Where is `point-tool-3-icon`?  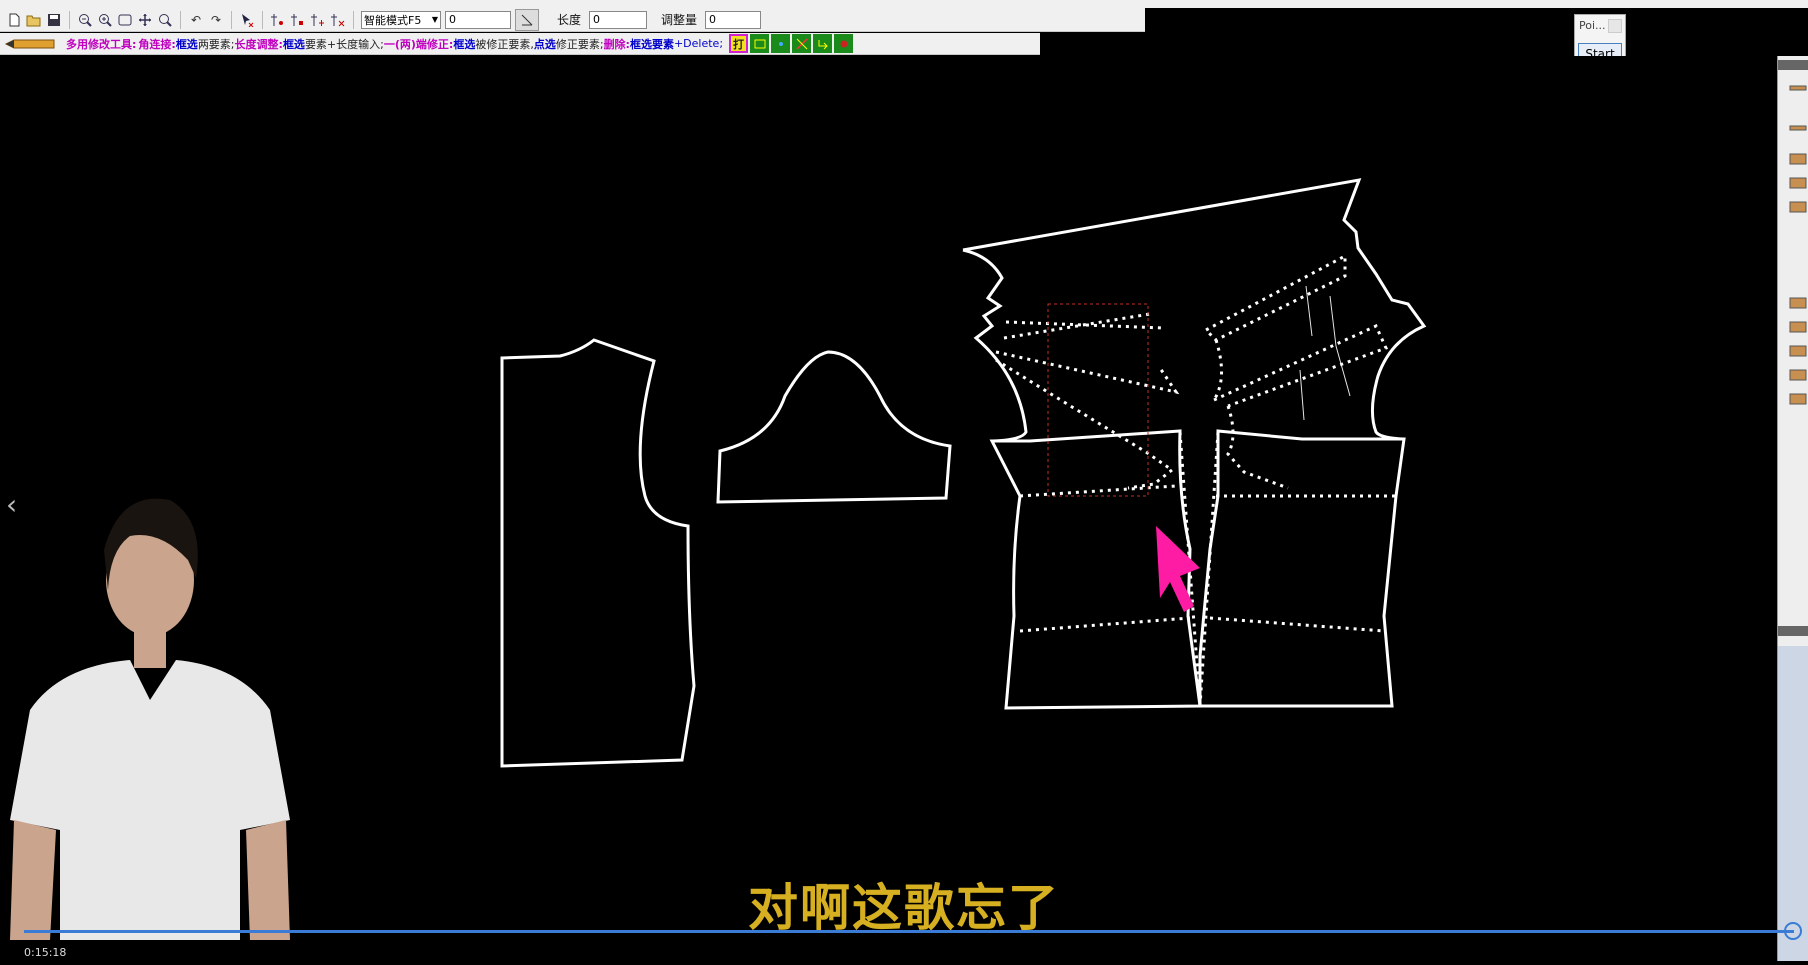 point-tool-3-icon is located at coordinates (318, 20).